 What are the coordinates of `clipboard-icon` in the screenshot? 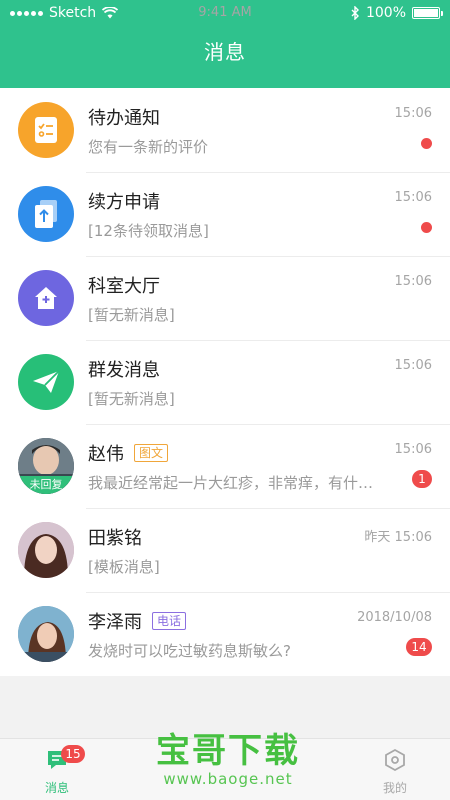 It's located at (46, 130).